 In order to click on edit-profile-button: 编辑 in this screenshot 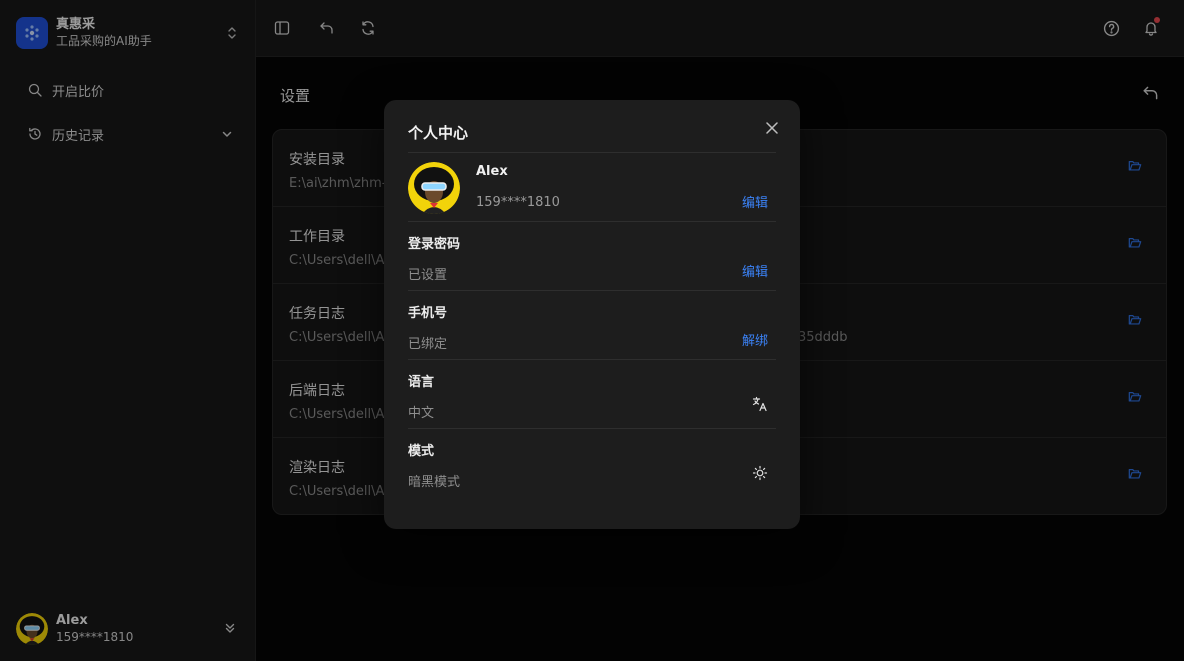, I will do `click(755, 201)`.